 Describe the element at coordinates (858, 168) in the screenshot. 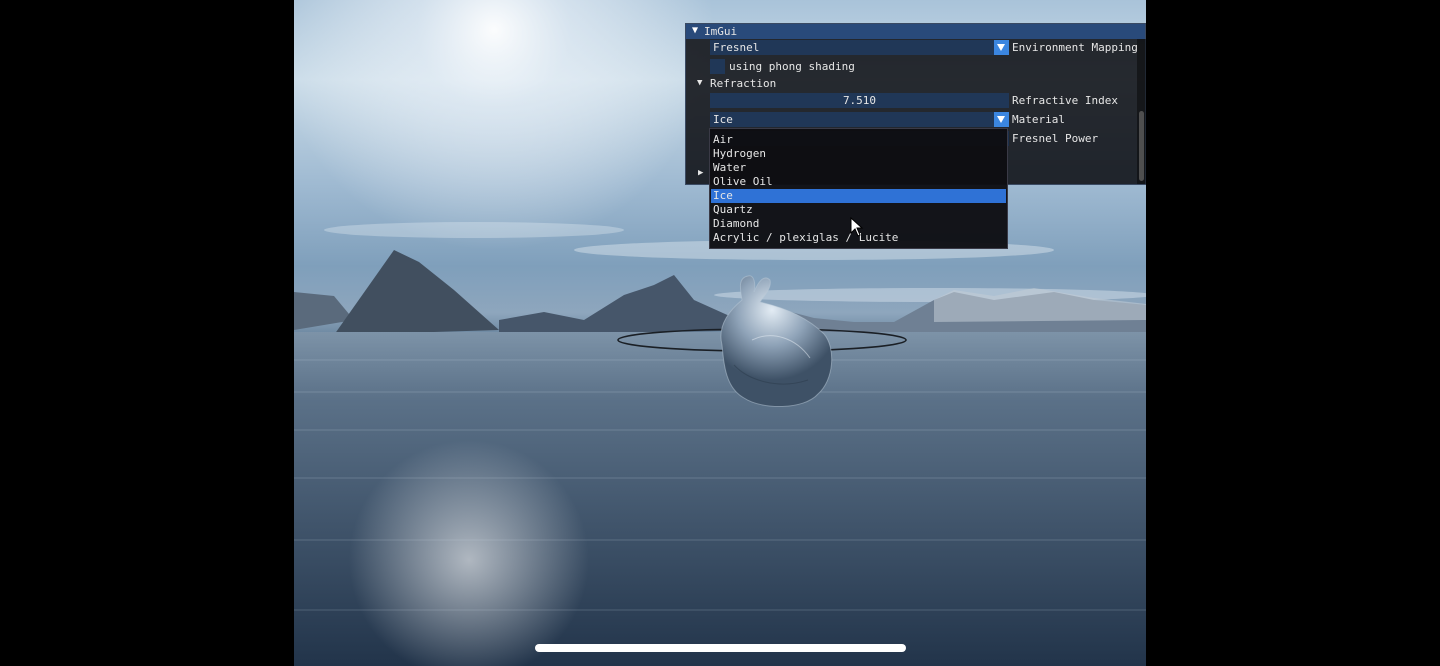

I see `option-water: Water` at that location.